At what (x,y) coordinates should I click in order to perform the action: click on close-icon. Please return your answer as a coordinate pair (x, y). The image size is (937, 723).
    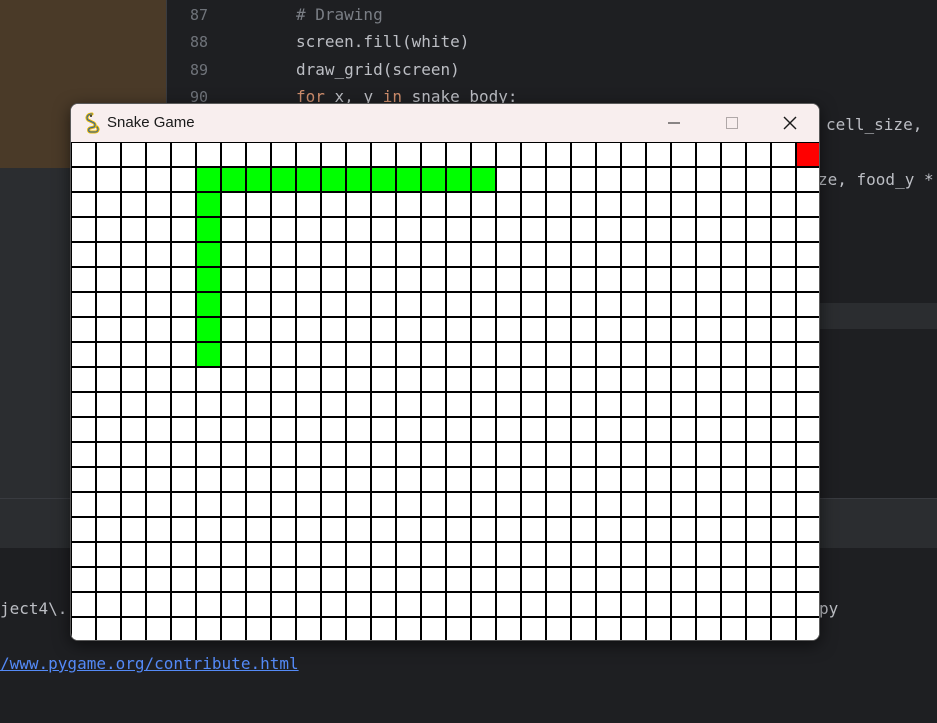
    Looking at the image, I should click on (790, 123).